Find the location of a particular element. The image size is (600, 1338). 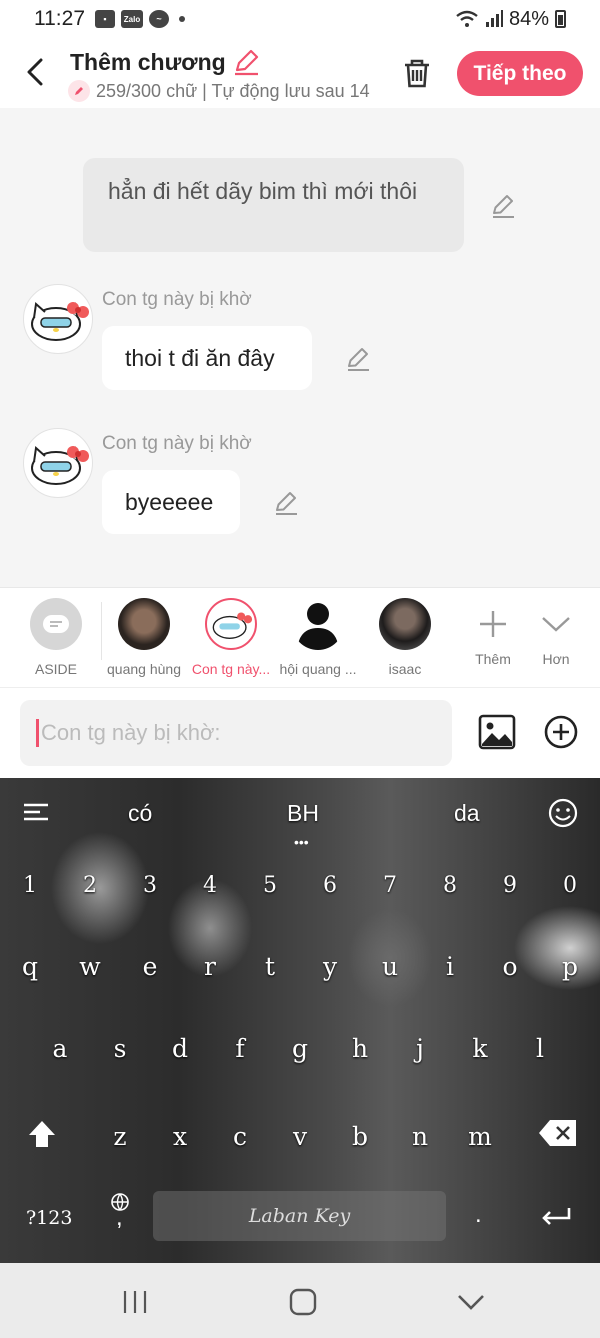

key-r: r is located at coordinates (210, 966).